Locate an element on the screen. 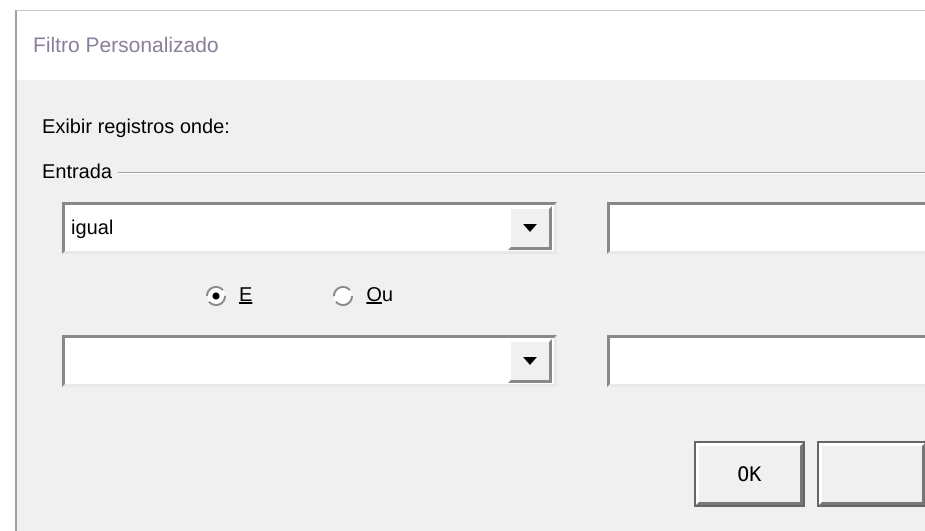  window-title: Filtro Personalizado is located at coordinates (126, 46).